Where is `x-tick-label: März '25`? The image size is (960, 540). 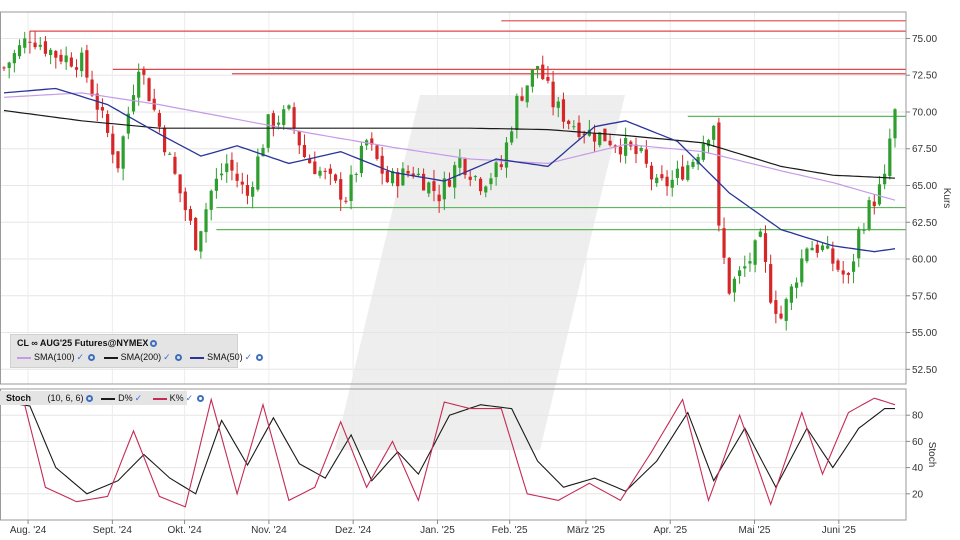 x-tick-label: März '25 is located at coordinates (586, 530).